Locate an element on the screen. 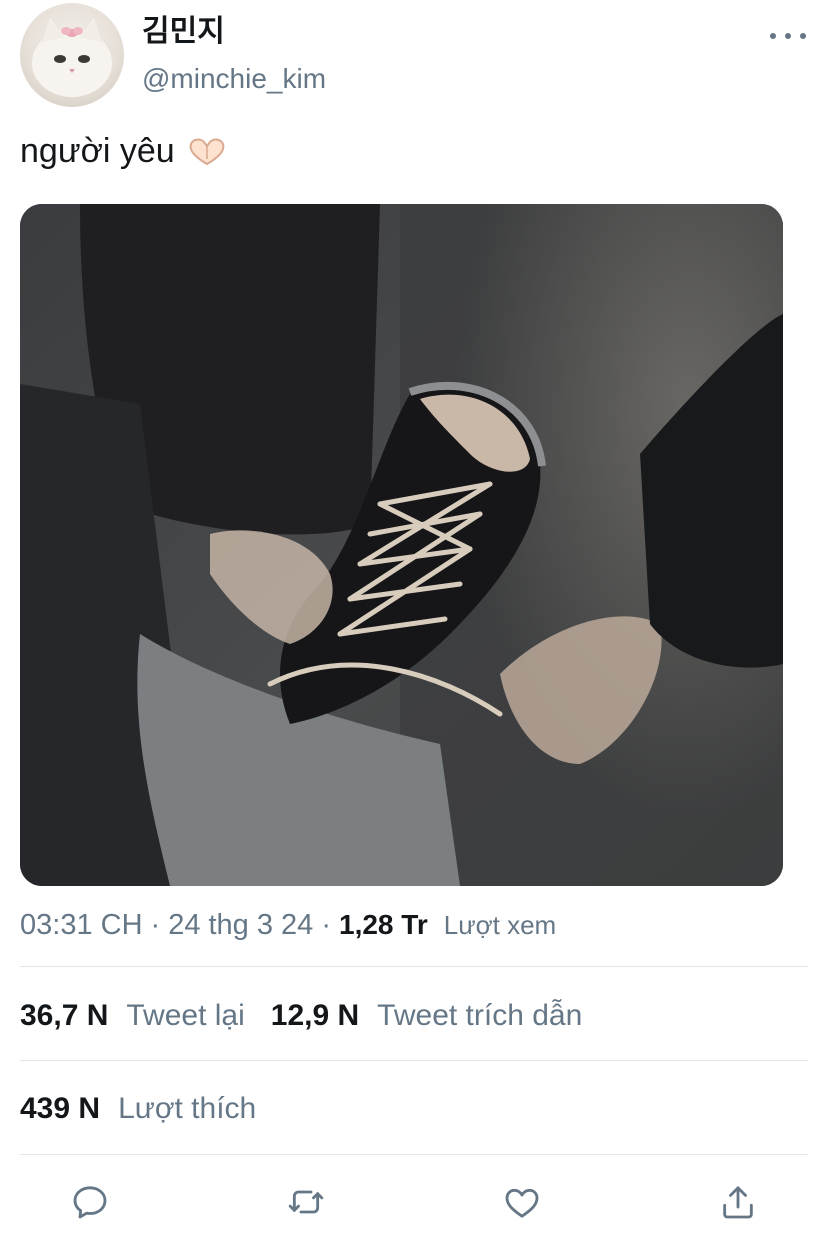 The width and height of the screenshot is (828, 1244). share-button is located at coordinates (738, 1202).